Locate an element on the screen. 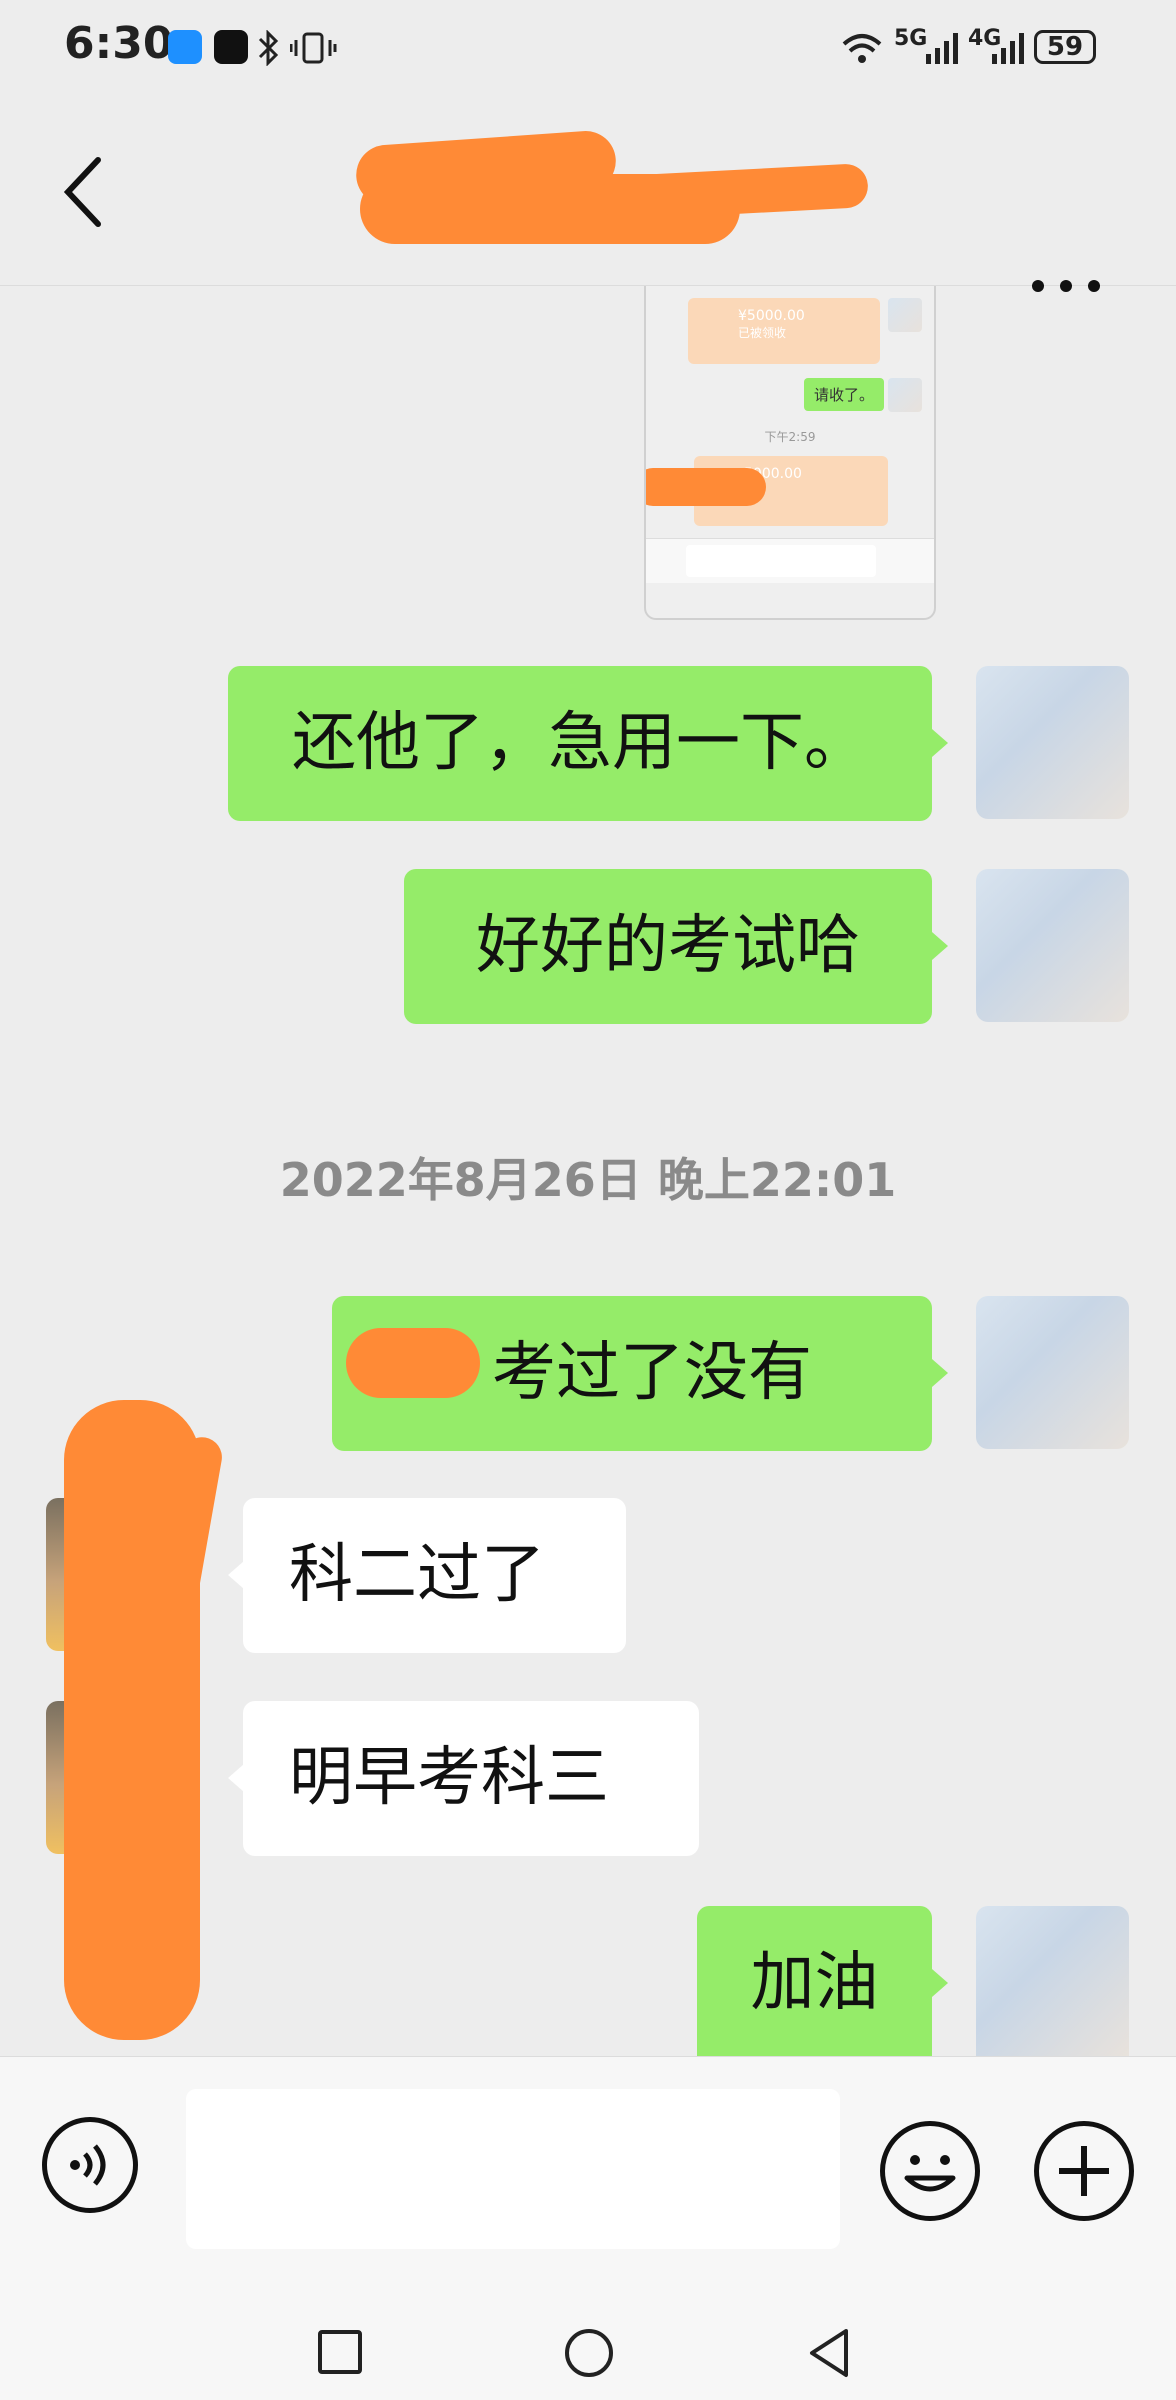 The height and width of the screenshot is (2400, 1176). plus-icon is located at coordinates (1084, 2171).